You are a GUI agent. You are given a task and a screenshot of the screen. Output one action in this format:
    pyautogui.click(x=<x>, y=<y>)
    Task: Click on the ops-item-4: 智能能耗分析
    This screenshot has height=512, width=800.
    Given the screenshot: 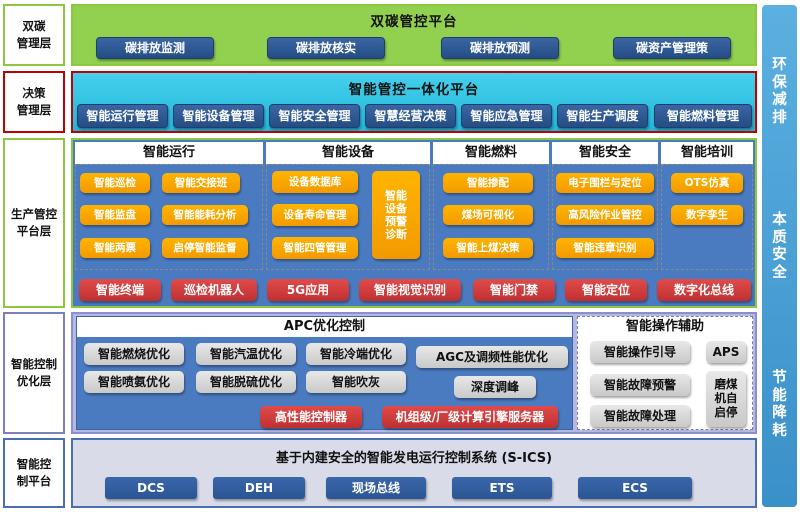 What is the action you would take?
    pyautogui.click(x=205, y=215)
    